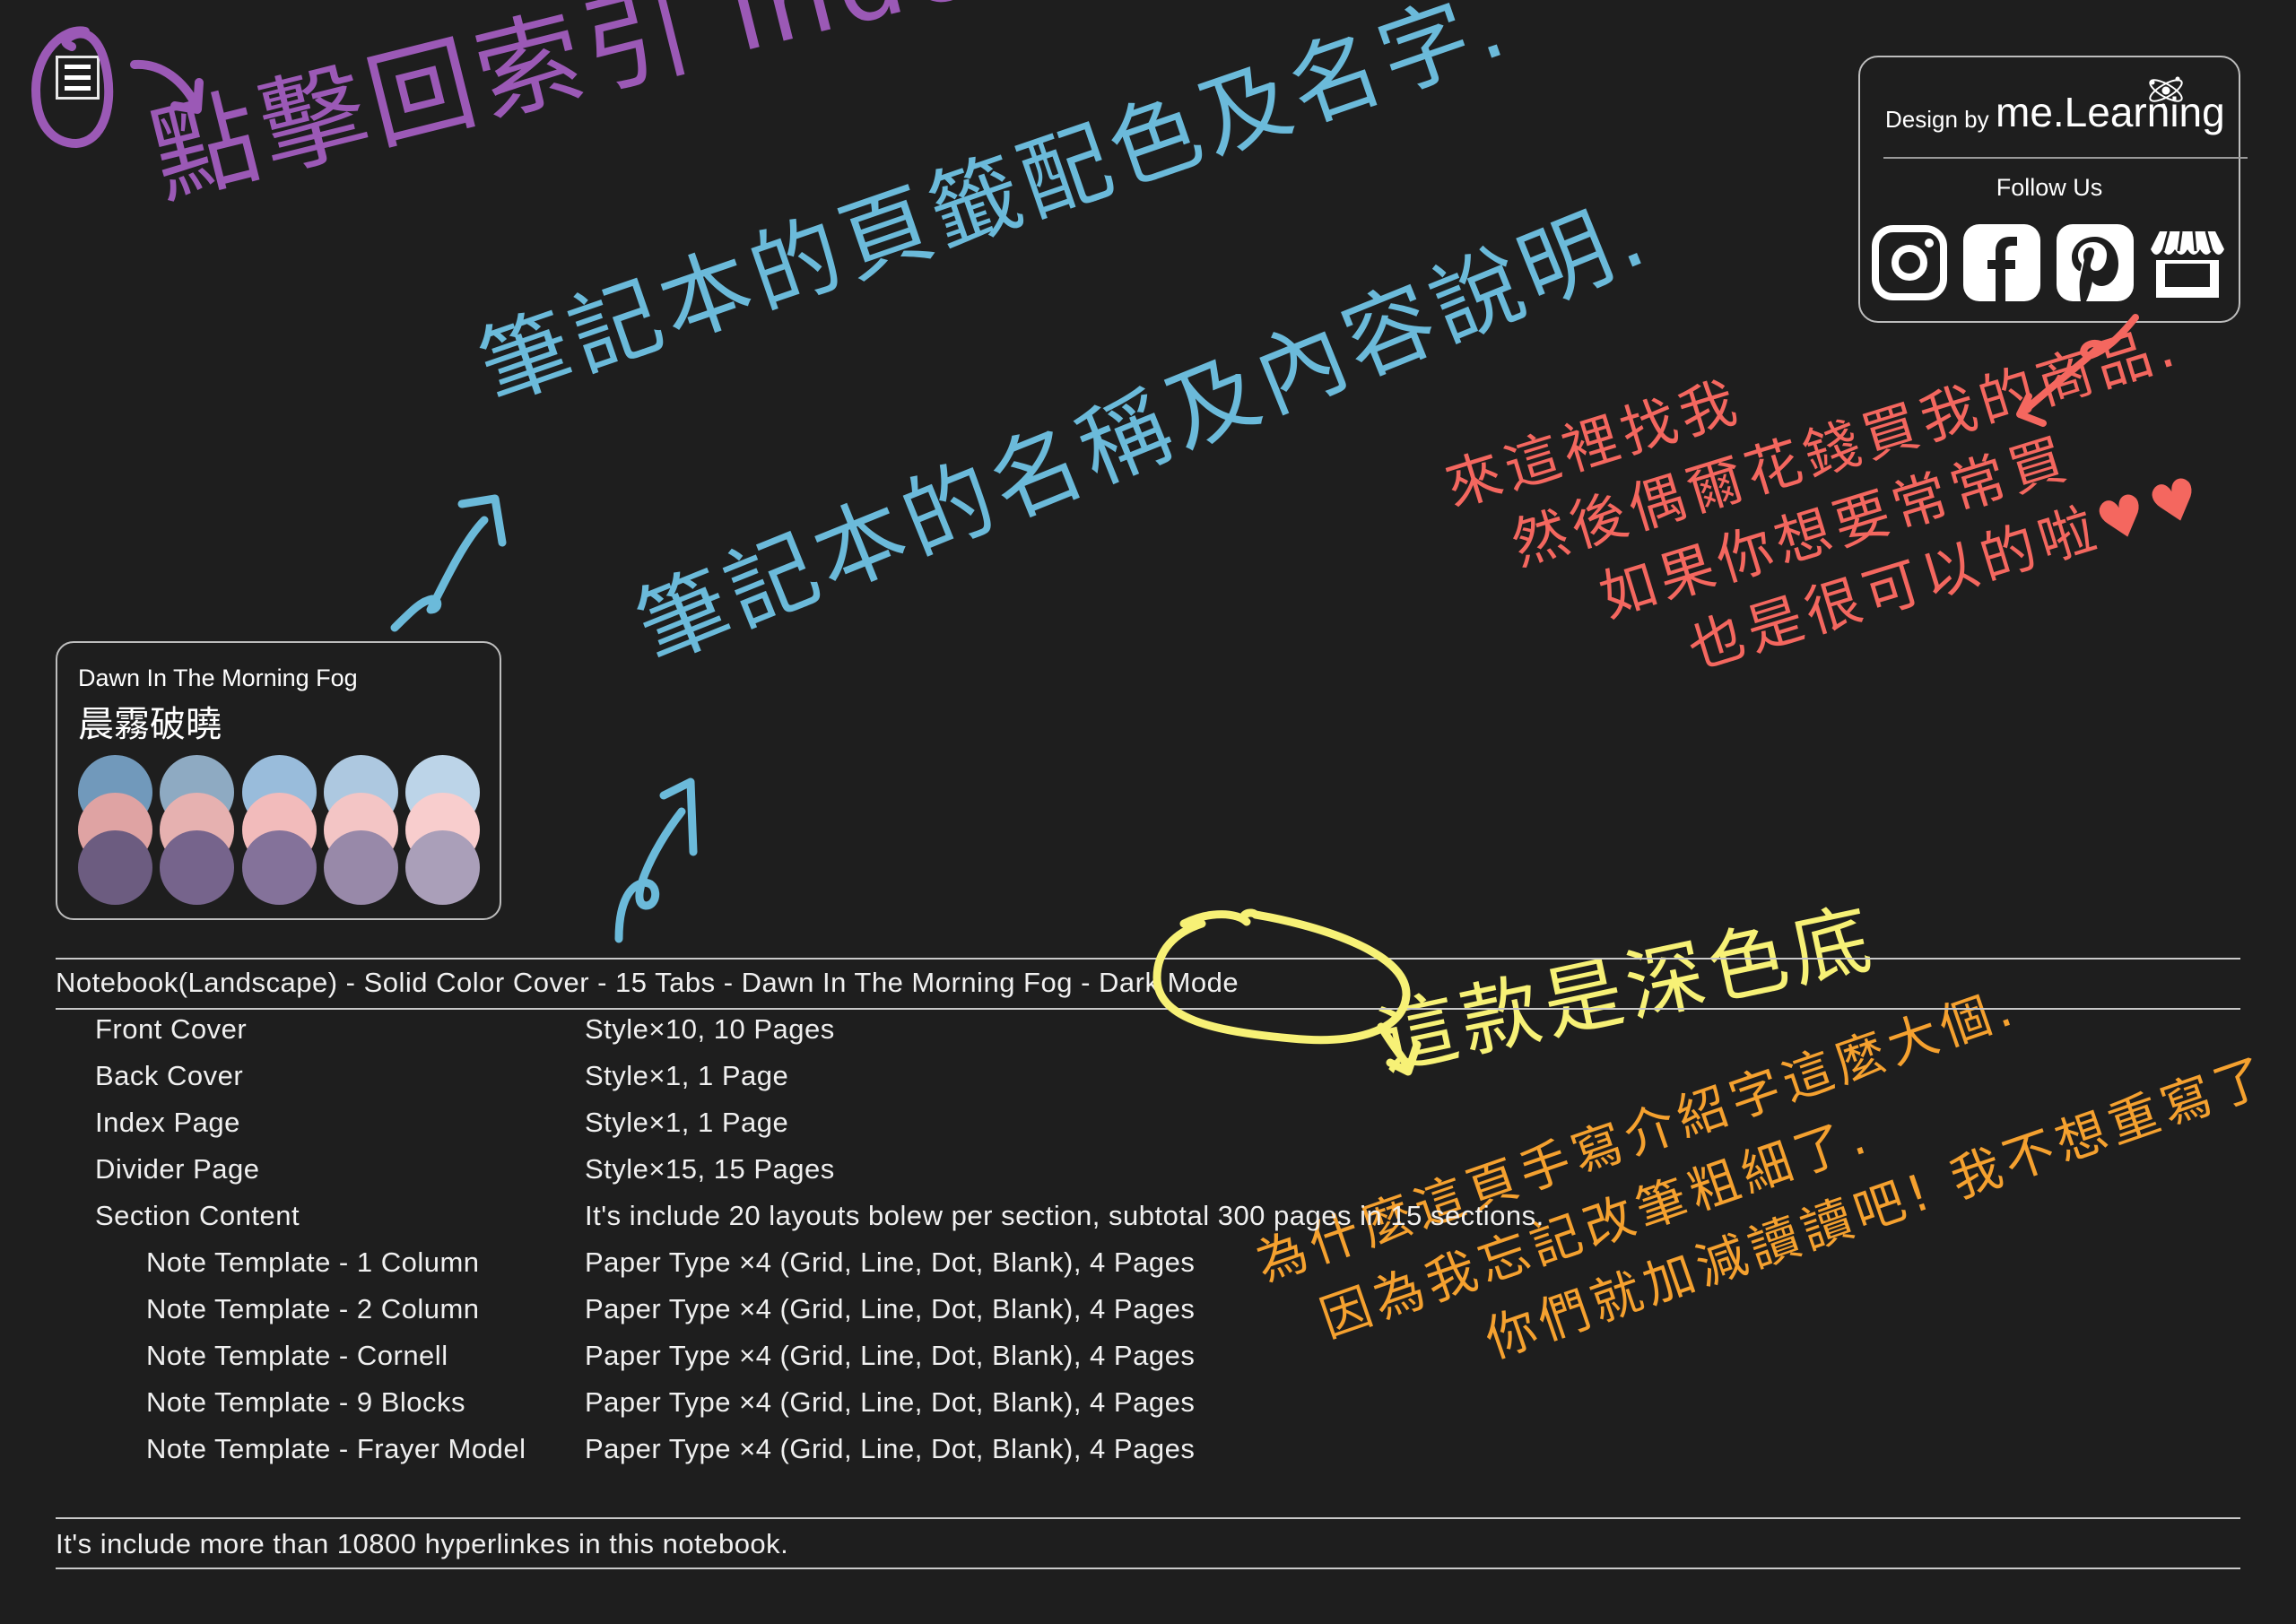  Describe the element at coordinates (1909, 262) in the screenshot. I see `instagram-icon` at that location.